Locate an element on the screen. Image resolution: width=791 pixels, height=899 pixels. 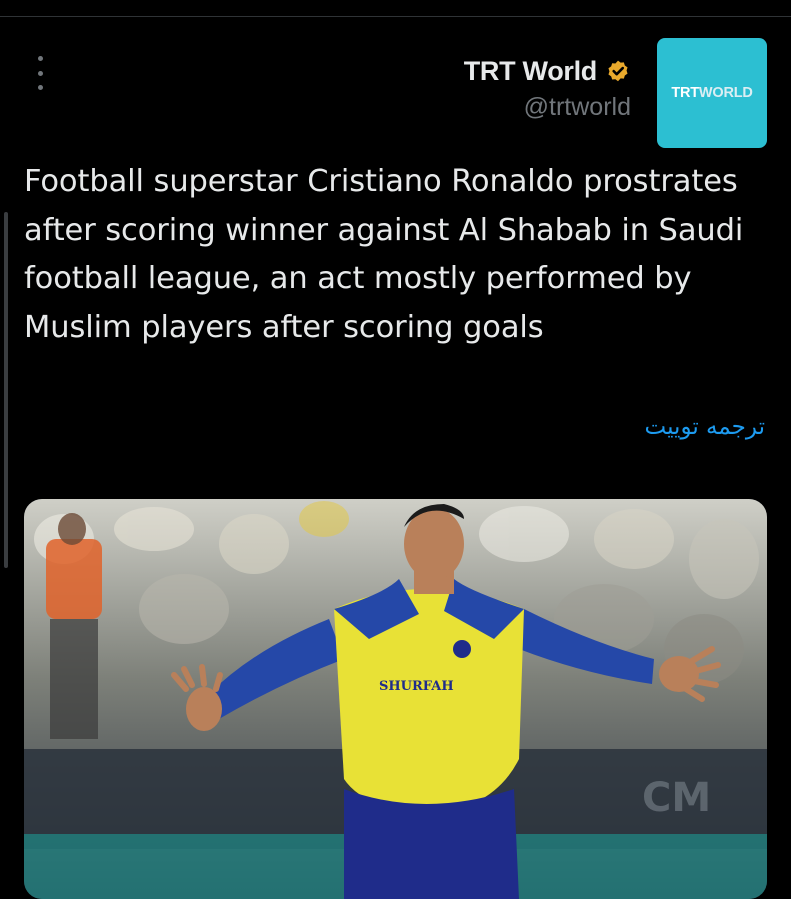
author-avatar: TRTWORLD is located at coordinates (712, 93).